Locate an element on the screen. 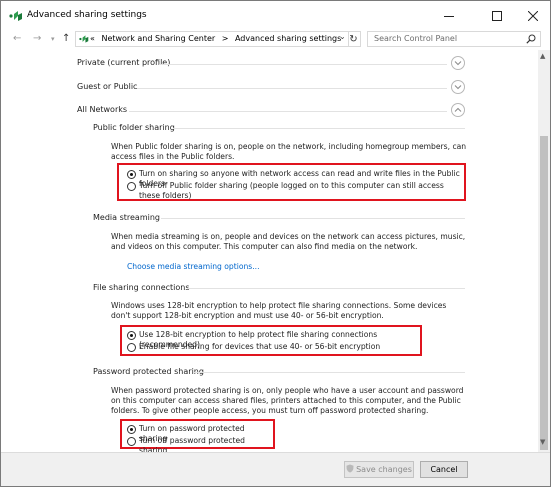  breadcrumb-network-and-sharing-center: Network and Sharing Center is located at coordinates (158, 38).